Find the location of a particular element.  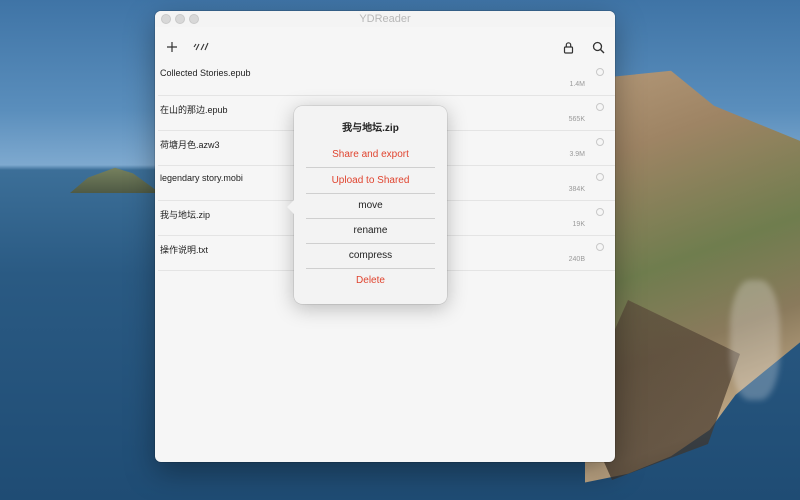

title-bar: YDReader is located at coordinates (385, 19).